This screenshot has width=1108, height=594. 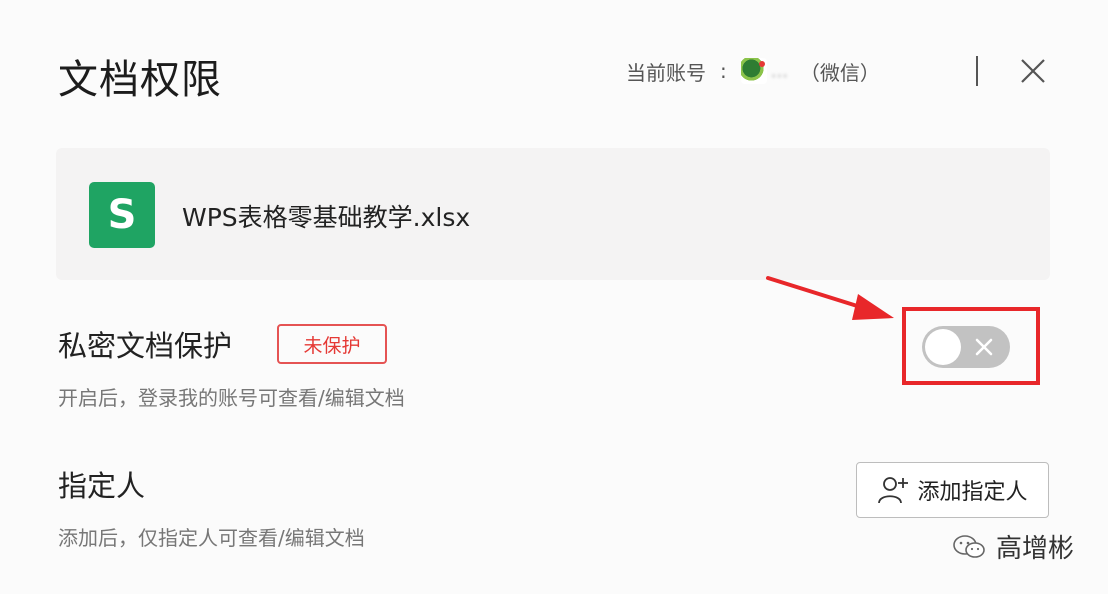 I want to click on file-icon-letter: S, so click(x=122, y=215).